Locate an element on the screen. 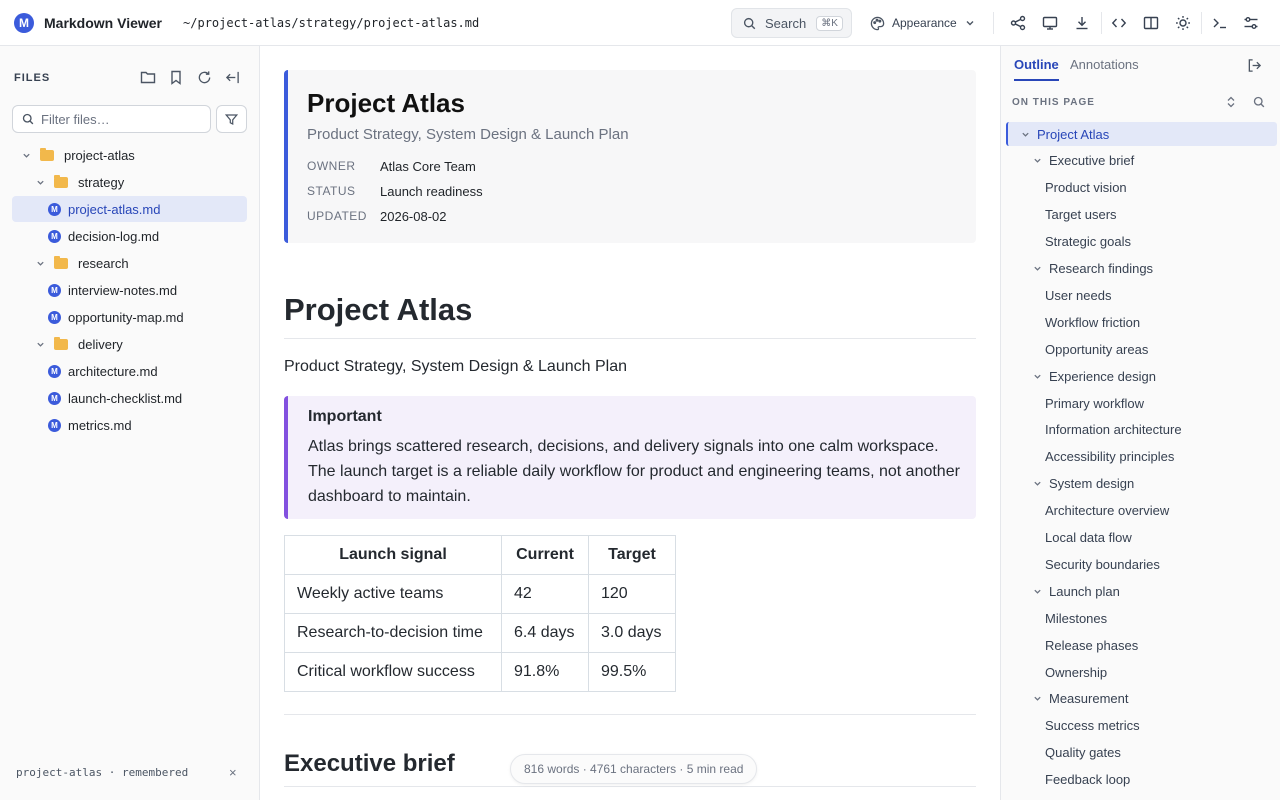 This screenshot has width=1280, height=800. download-icon is located at coordinates (1082, 23).